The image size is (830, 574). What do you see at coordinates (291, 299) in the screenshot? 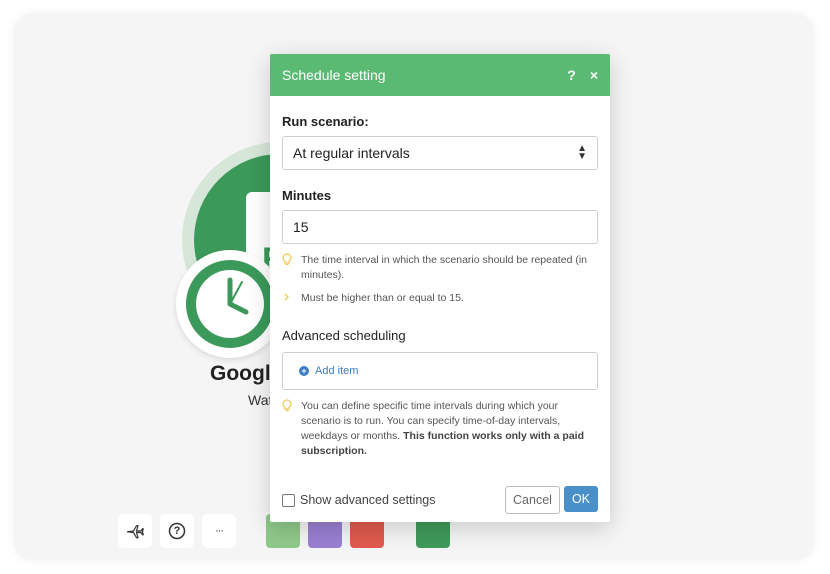
I see `chevron-right-icon` at bounding box center [291, 299].